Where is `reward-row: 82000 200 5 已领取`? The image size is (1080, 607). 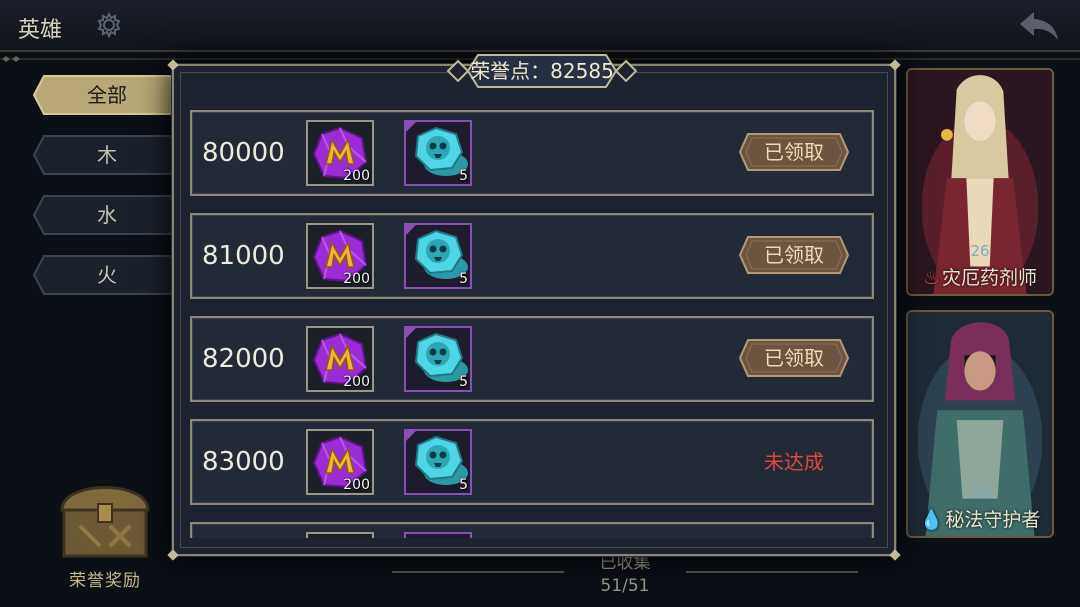
reward-row: 82000 200 5 已领取 is located at coordinates (532, 359).